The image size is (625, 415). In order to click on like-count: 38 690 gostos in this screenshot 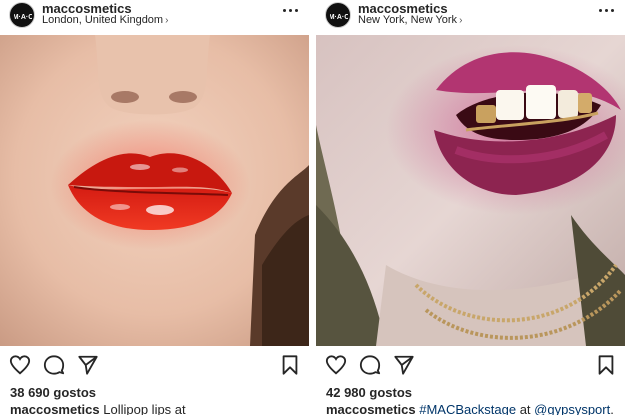, I will do `click(53, 392)`.